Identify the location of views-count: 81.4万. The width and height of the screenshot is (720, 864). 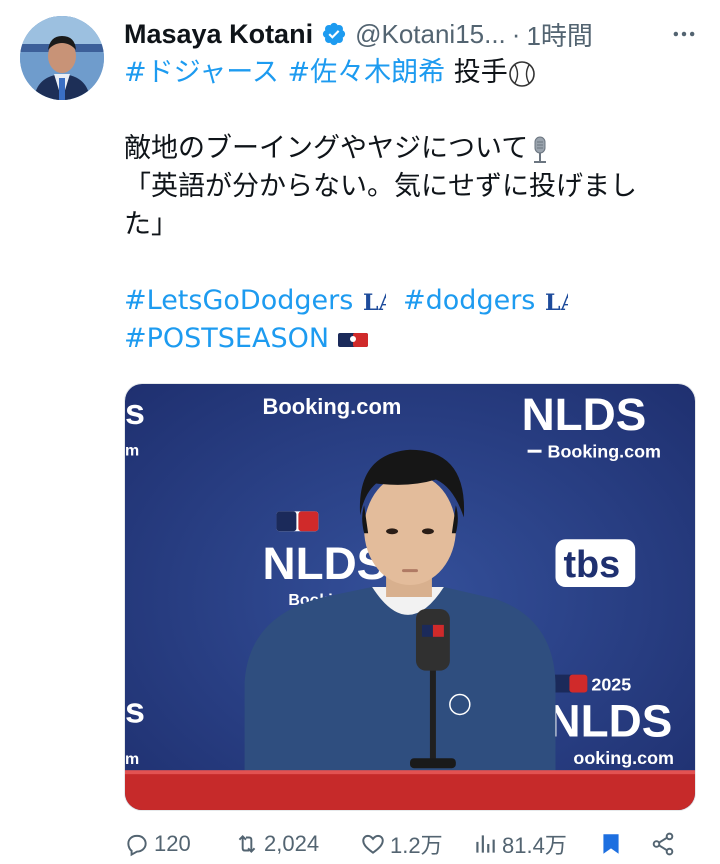
(534, 845).